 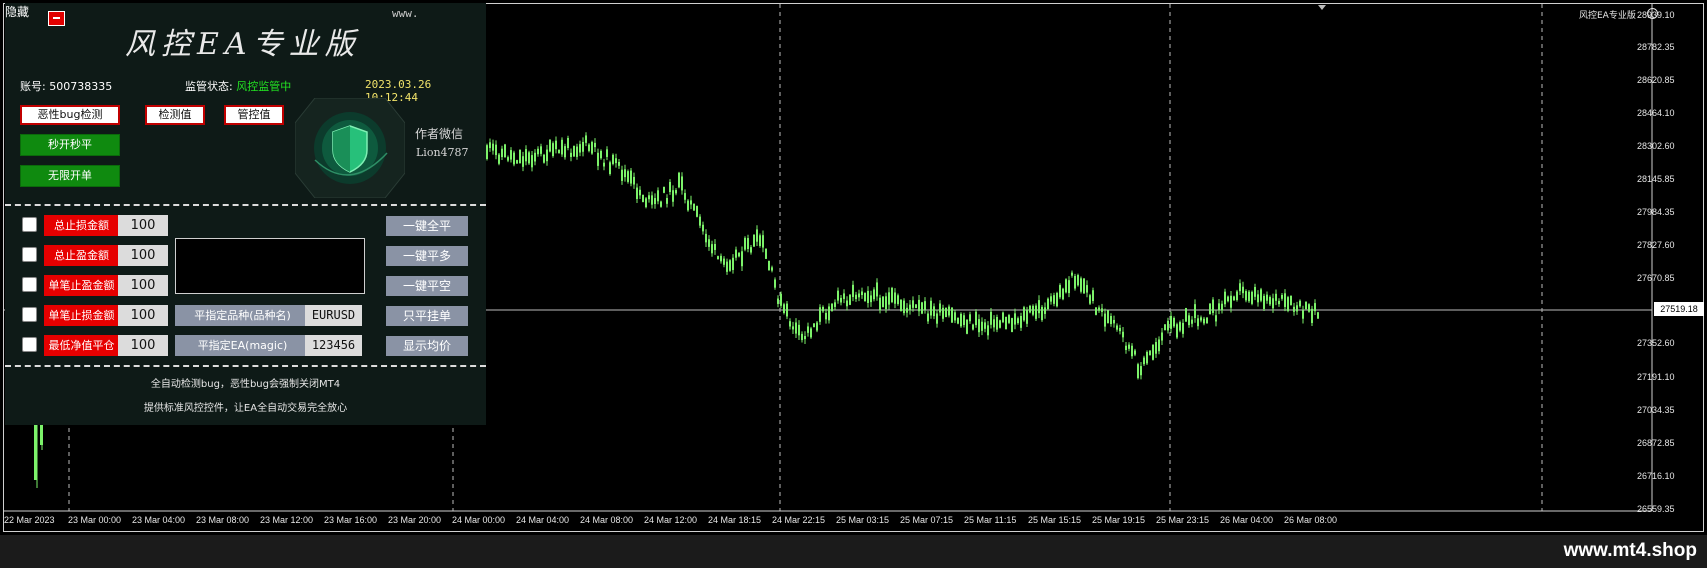 I want to click on info-textbox, so click(x=270, y=266).